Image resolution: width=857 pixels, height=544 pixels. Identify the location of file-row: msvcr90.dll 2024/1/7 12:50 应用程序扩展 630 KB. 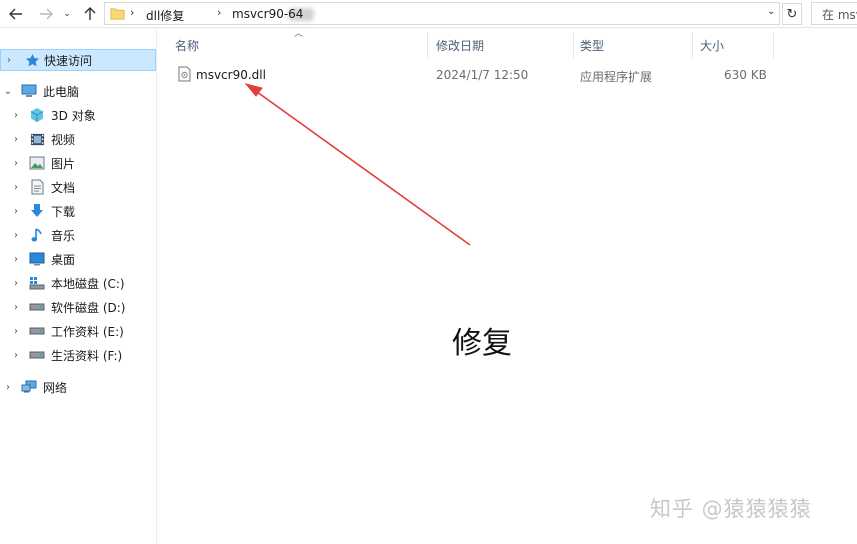
(474, 75).